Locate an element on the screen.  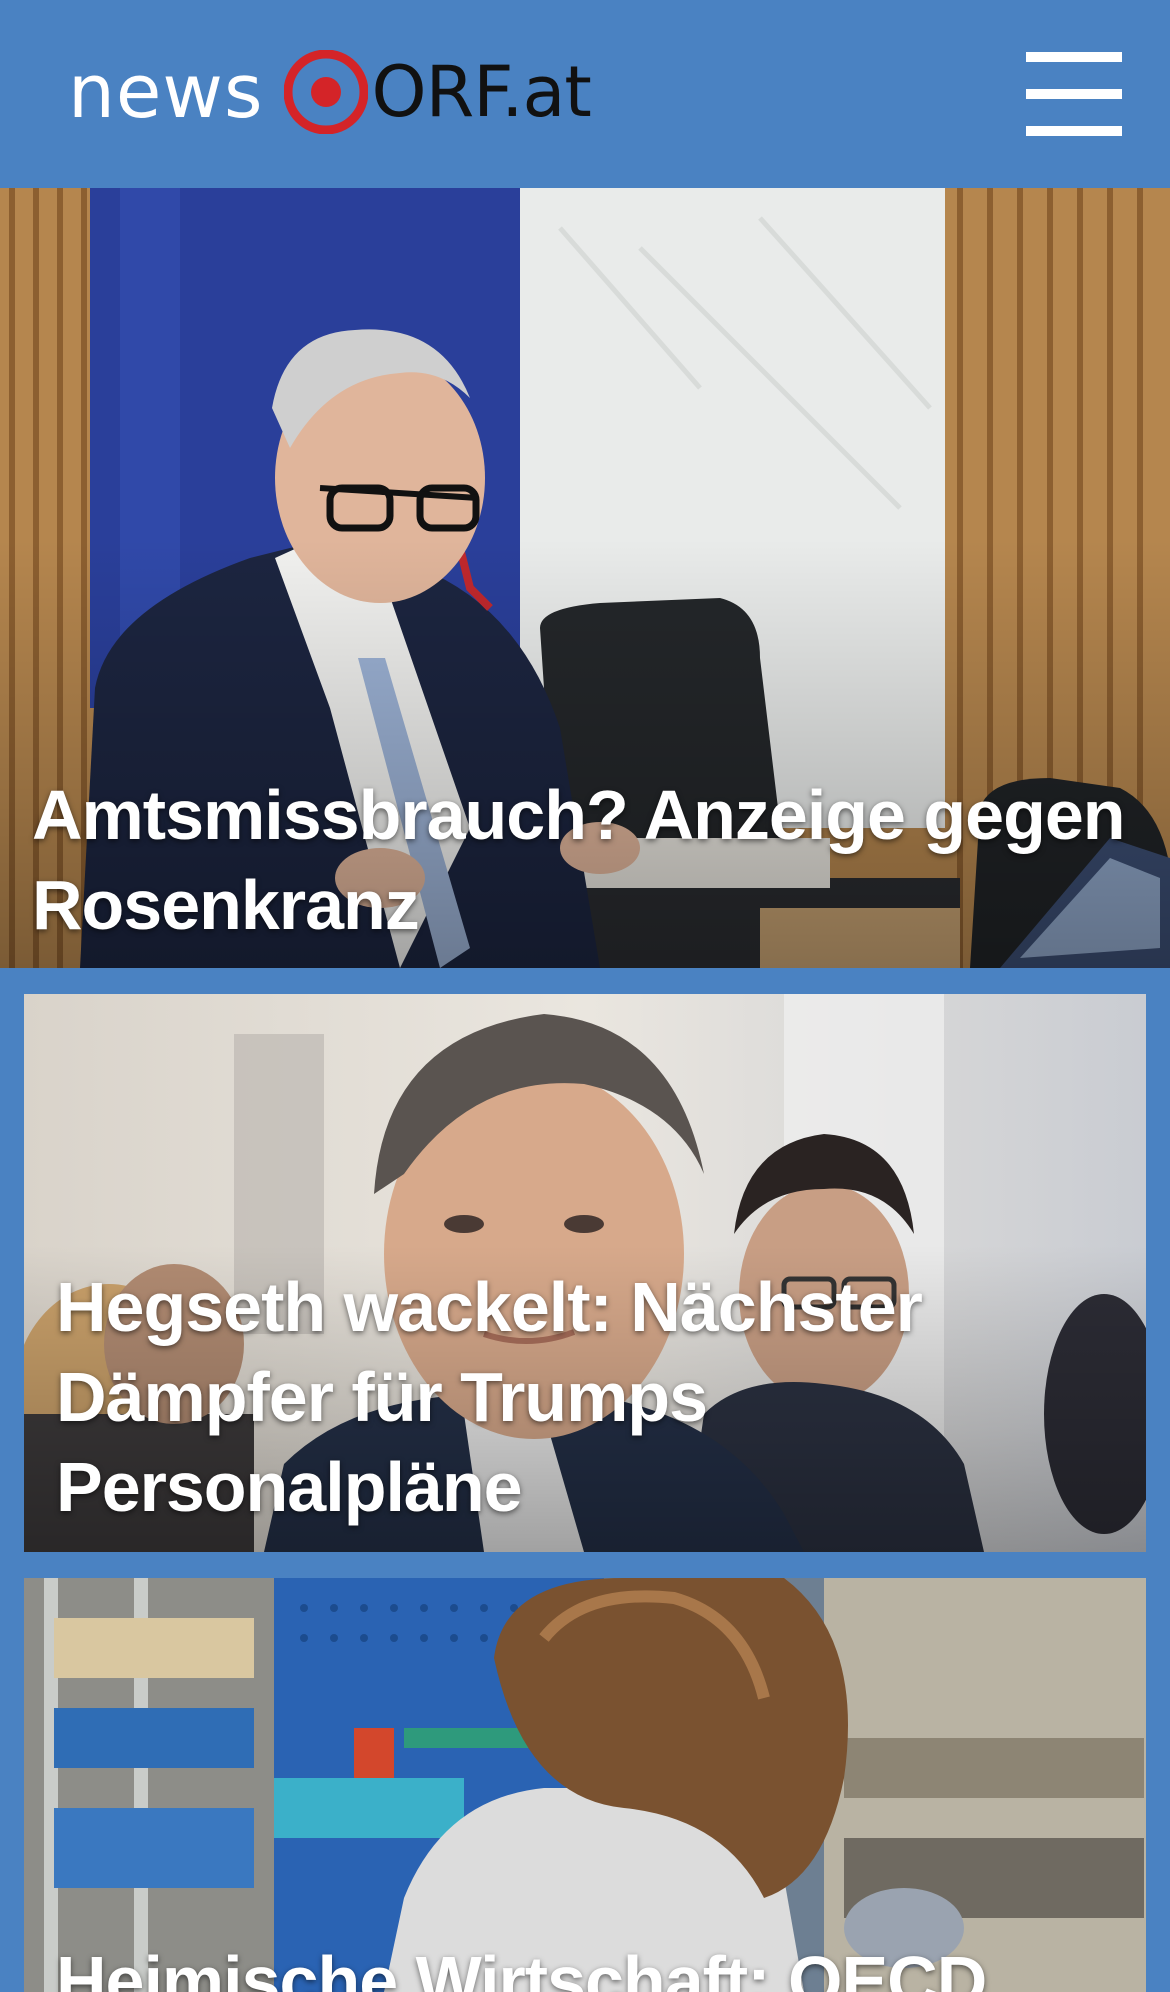
top-bar: news ORF.at is located at coordinates (585, 94).